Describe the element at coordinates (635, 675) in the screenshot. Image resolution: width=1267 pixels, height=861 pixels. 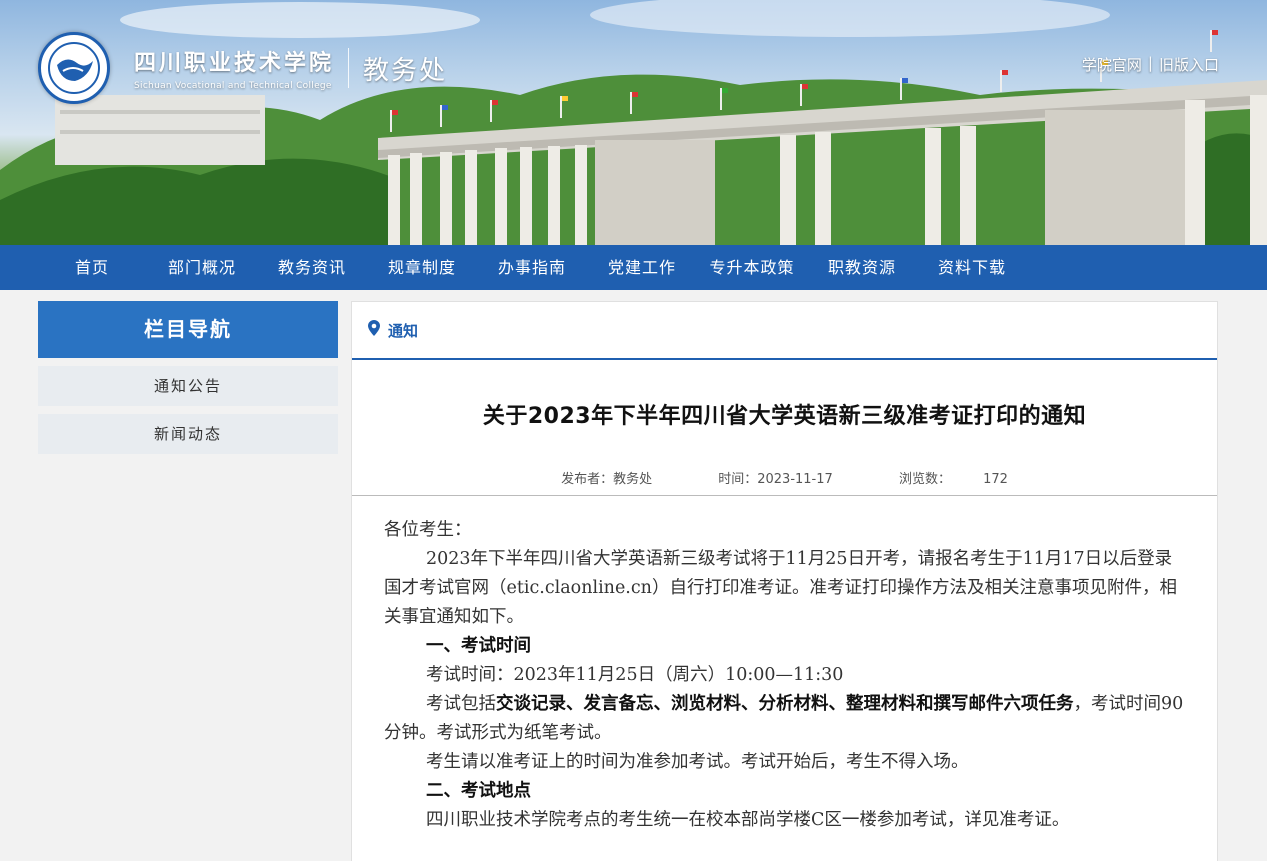
I see `article-paragraph: 考试时间：2023年11月25日（周六）10:00—11:30` at that location.